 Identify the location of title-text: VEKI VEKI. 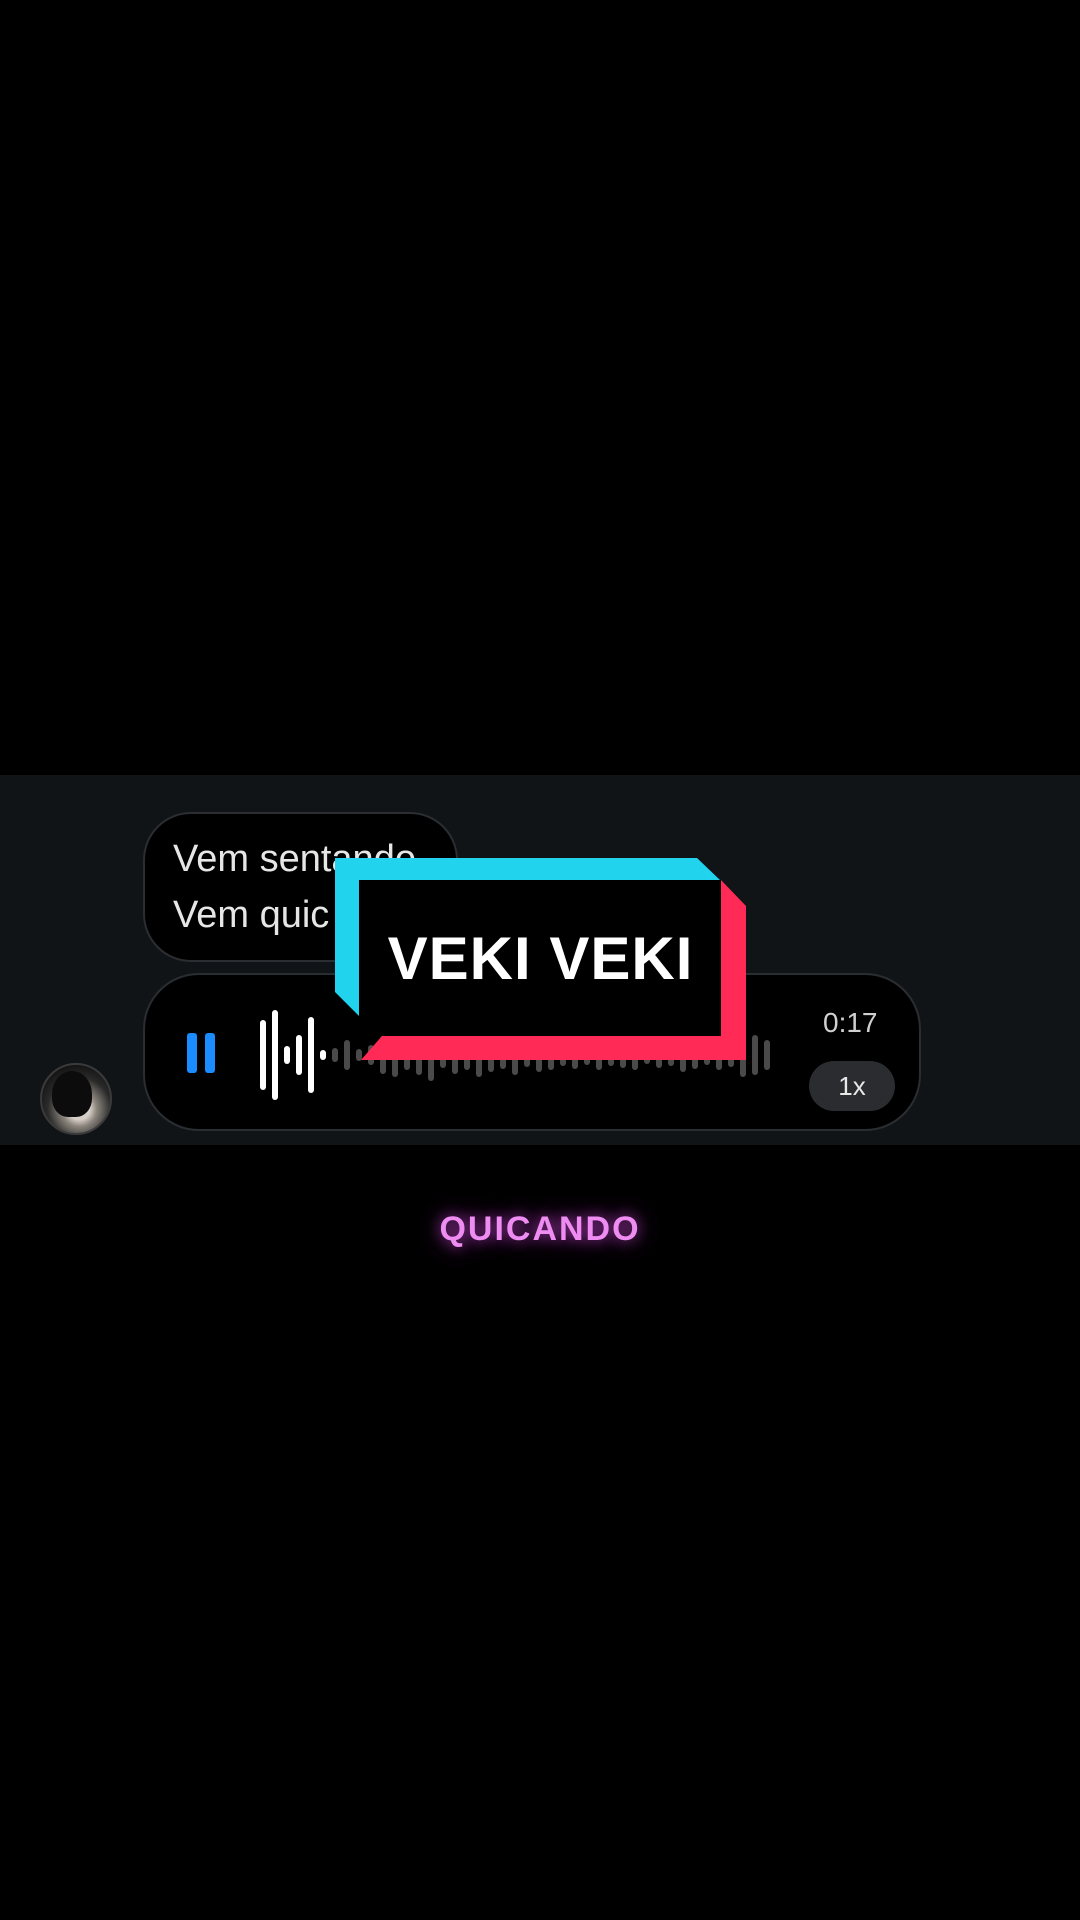
(540, 958).